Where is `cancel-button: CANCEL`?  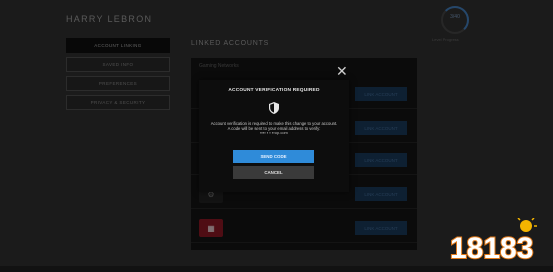 cancel-button: CANCEL is located at coordinates (273, 172).